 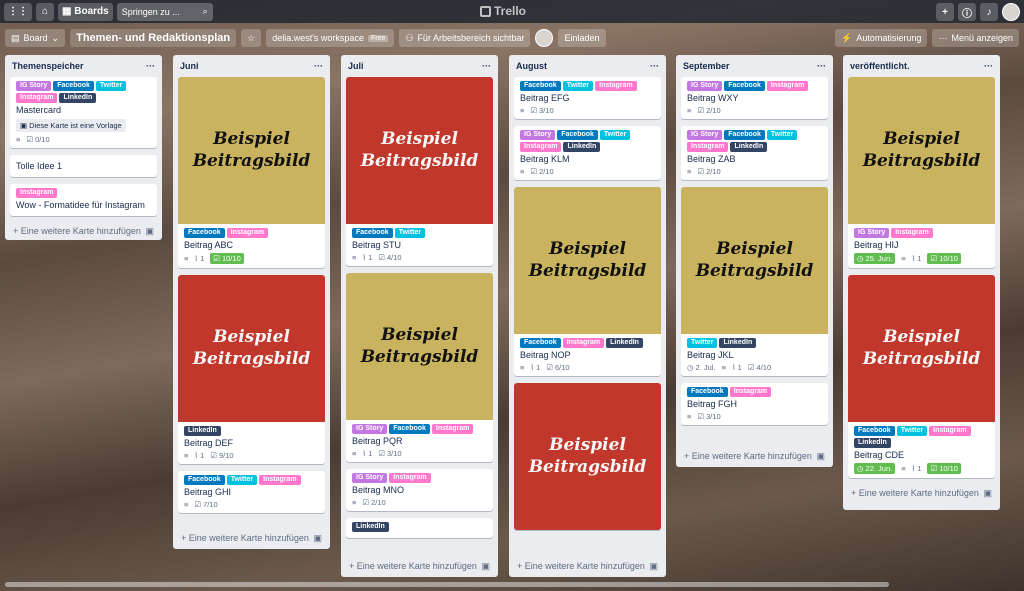 What do you see at coordinates (465, 38) in the screenshot?
I see `visibility-button: ⚇ Für Arbeitsbereich sichtbar` at bounding box center [465, 38].